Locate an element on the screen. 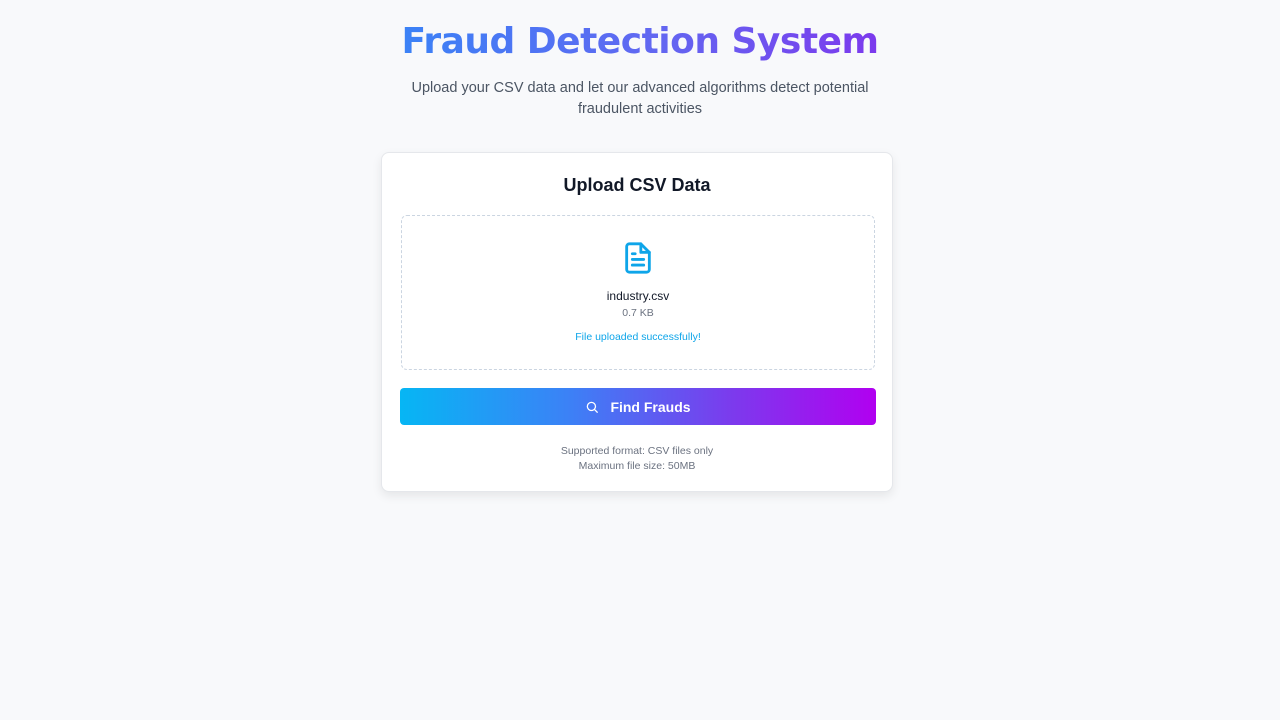  supported-format-note: Supported format: CSV files only is located at coordinates (637, 451).